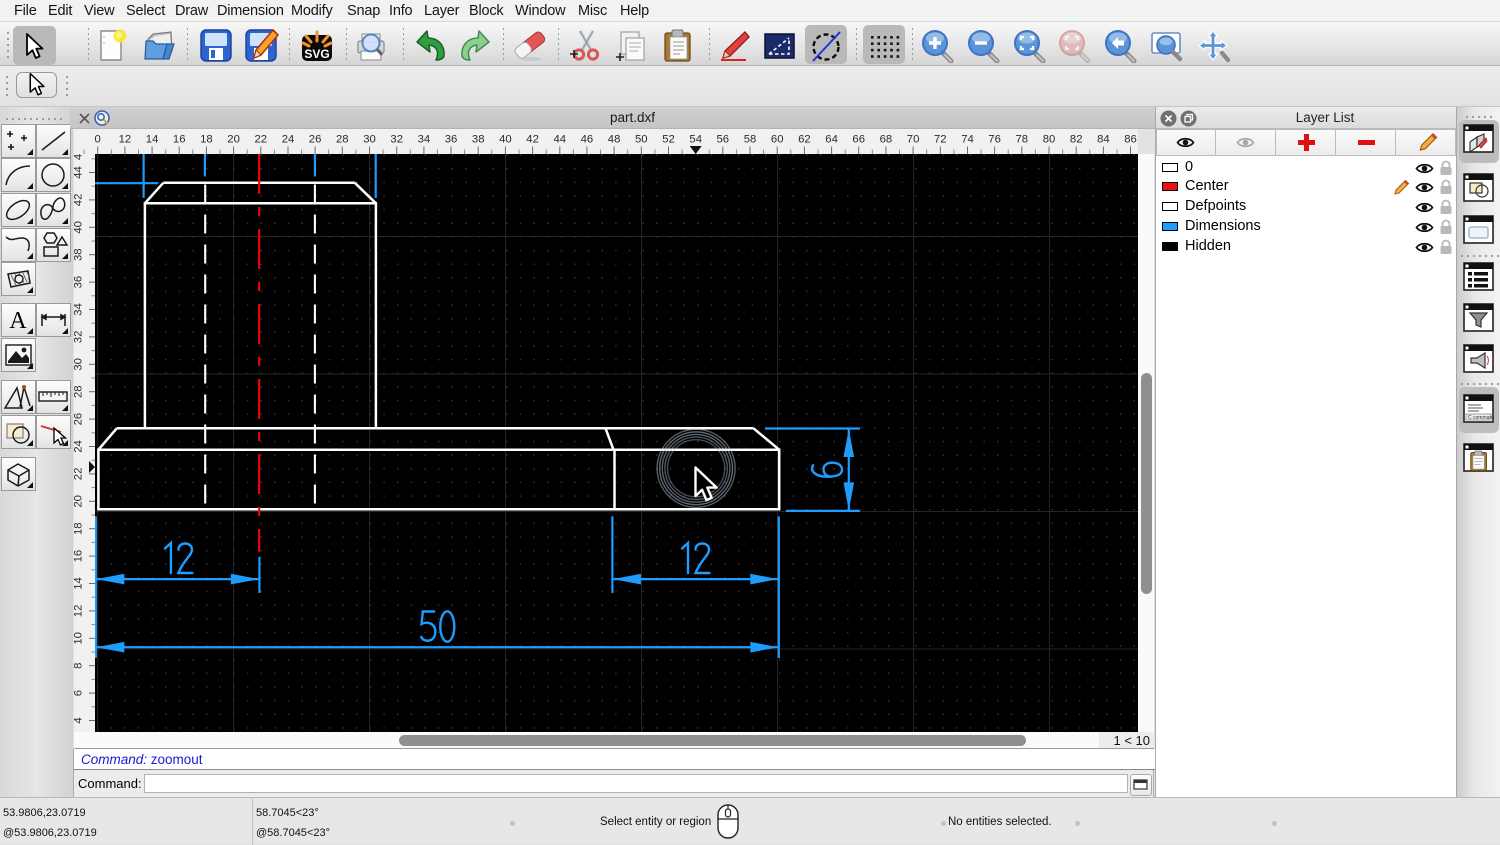 The height and width of the screenshot is (845, 1500). What do you see at coordinates (1130, 140) in the screenshot?
I see `svg-text: 86` at bounding box center [1130, 140].